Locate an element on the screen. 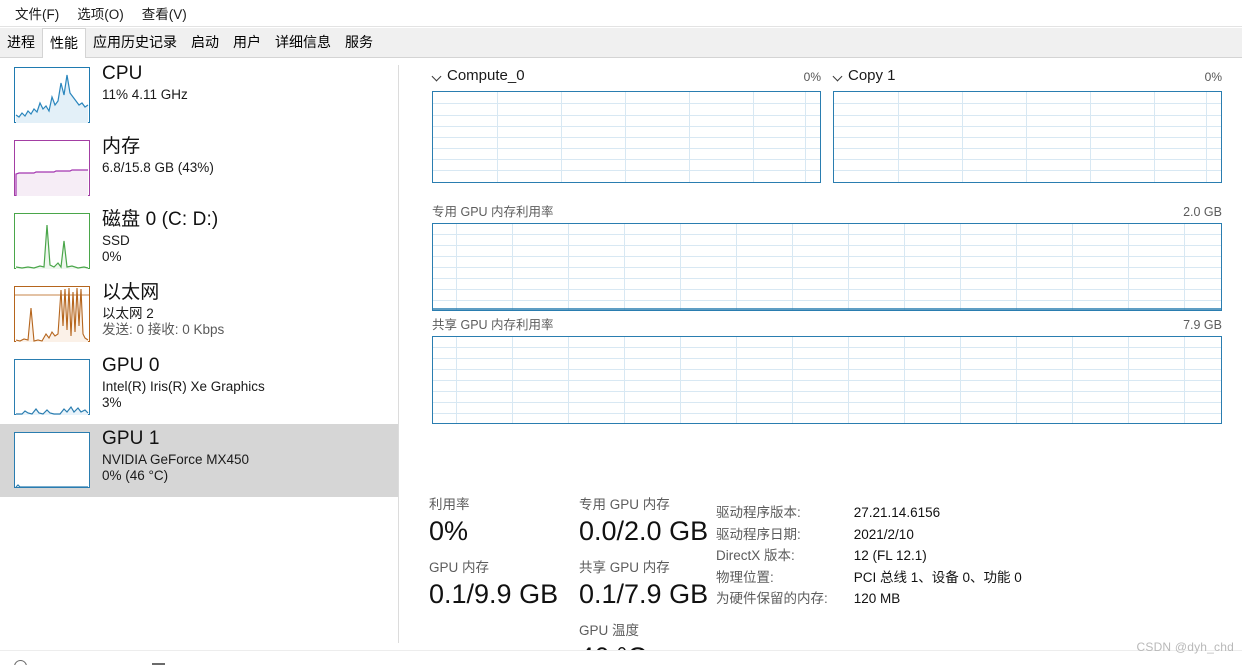  watermark: CSDN @dyh_chd is located at coordinates (1185, 647).